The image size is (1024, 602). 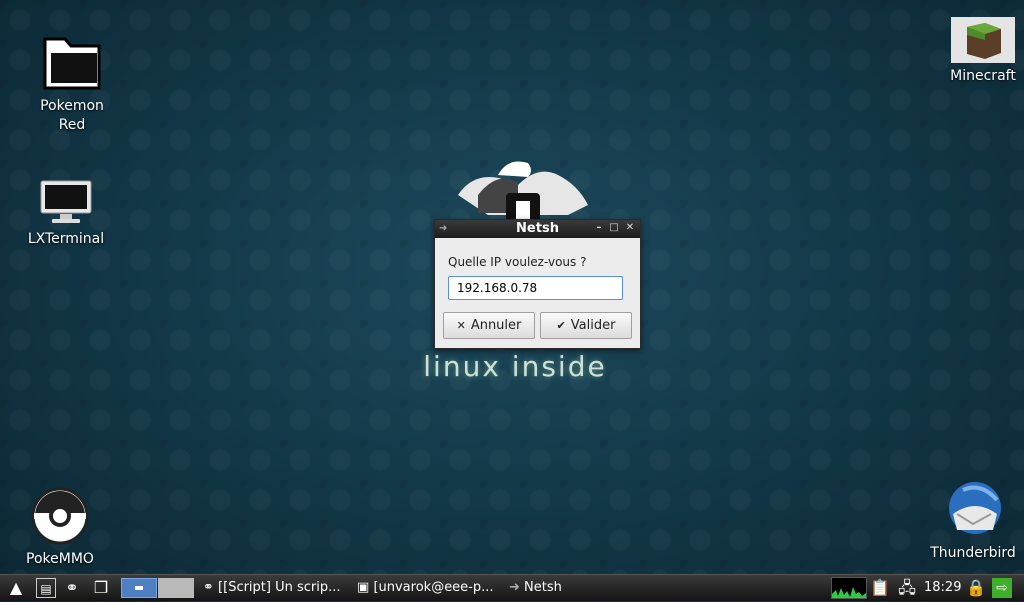 What do you see at coordinates (942, 588) in the screenshot?
I see `clock: 18:29` at bounding box center [942, 588].